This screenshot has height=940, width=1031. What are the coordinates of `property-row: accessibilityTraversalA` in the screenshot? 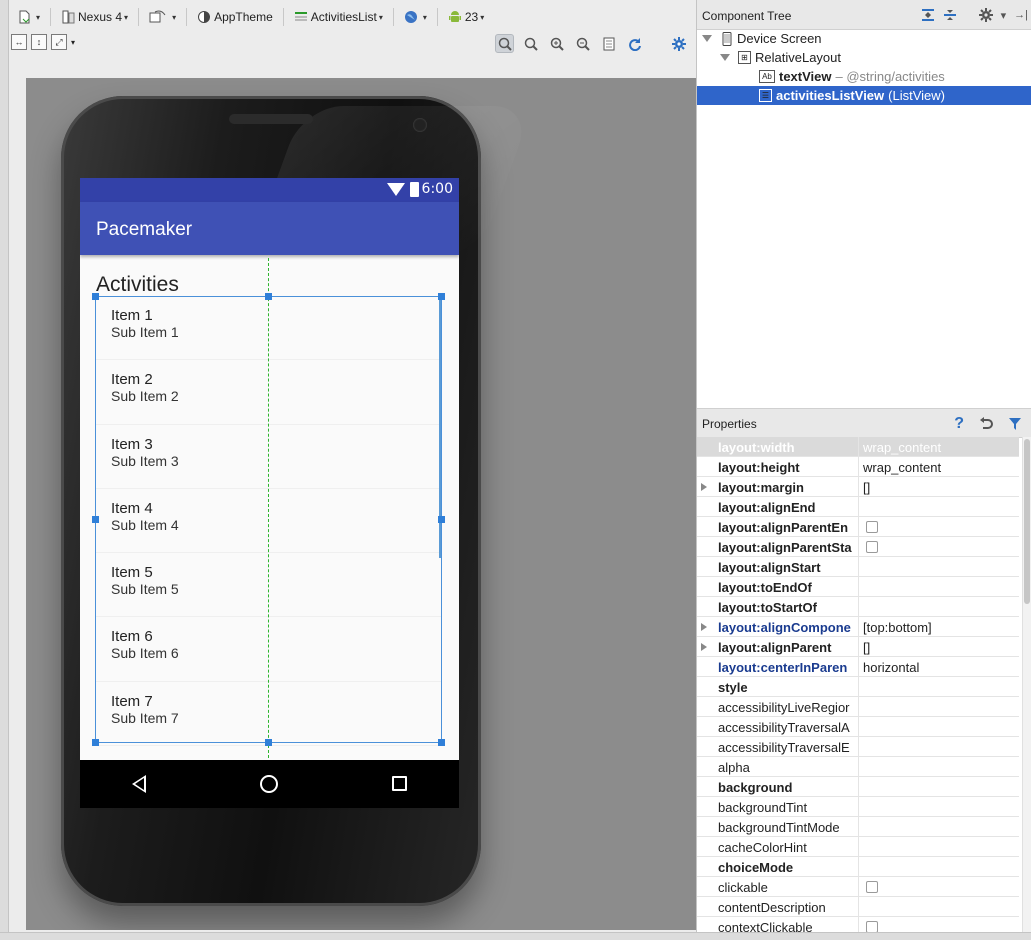 It's located at (858, 727).